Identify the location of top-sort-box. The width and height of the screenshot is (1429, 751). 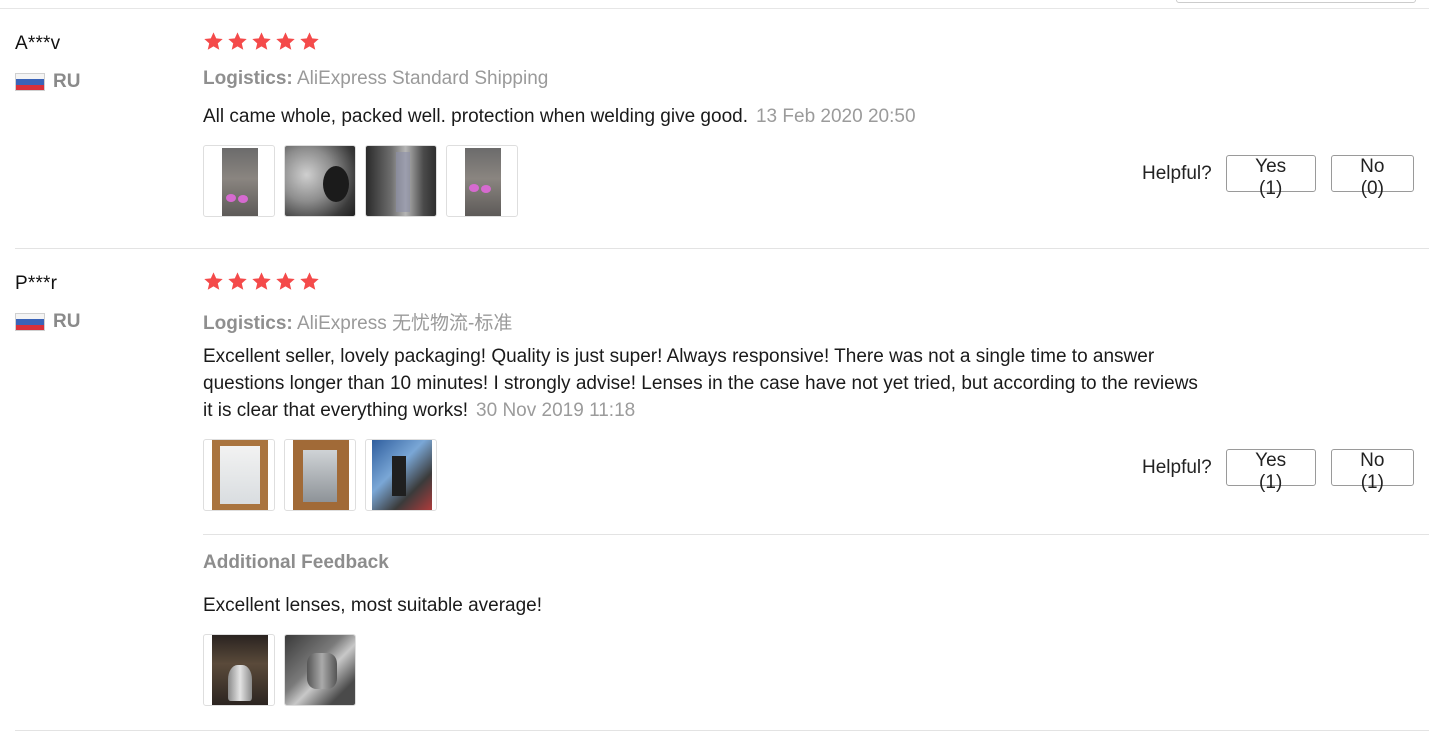
(1296, 1).